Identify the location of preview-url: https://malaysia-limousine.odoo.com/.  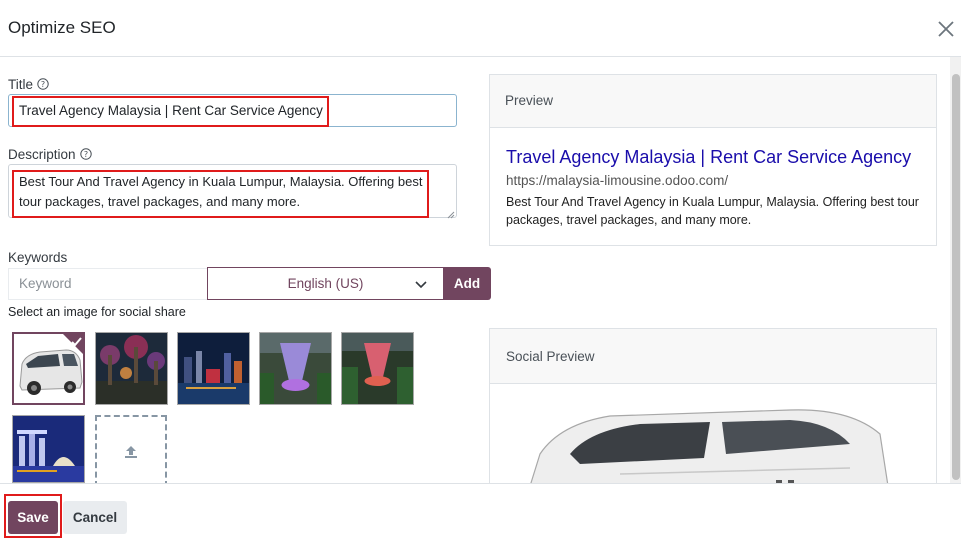
(617, 180).